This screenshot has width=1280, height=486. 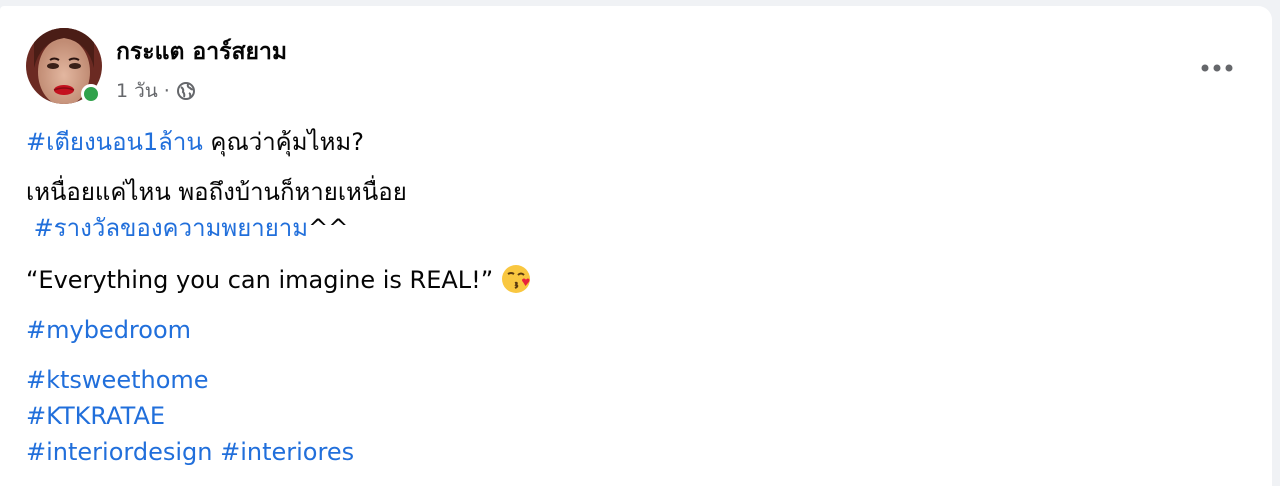 I want to click on post-line-2: เหนื่อยแค่ไหน พอถึงบ้านก็หายเหนื่อย, so click(x=216, y=192).